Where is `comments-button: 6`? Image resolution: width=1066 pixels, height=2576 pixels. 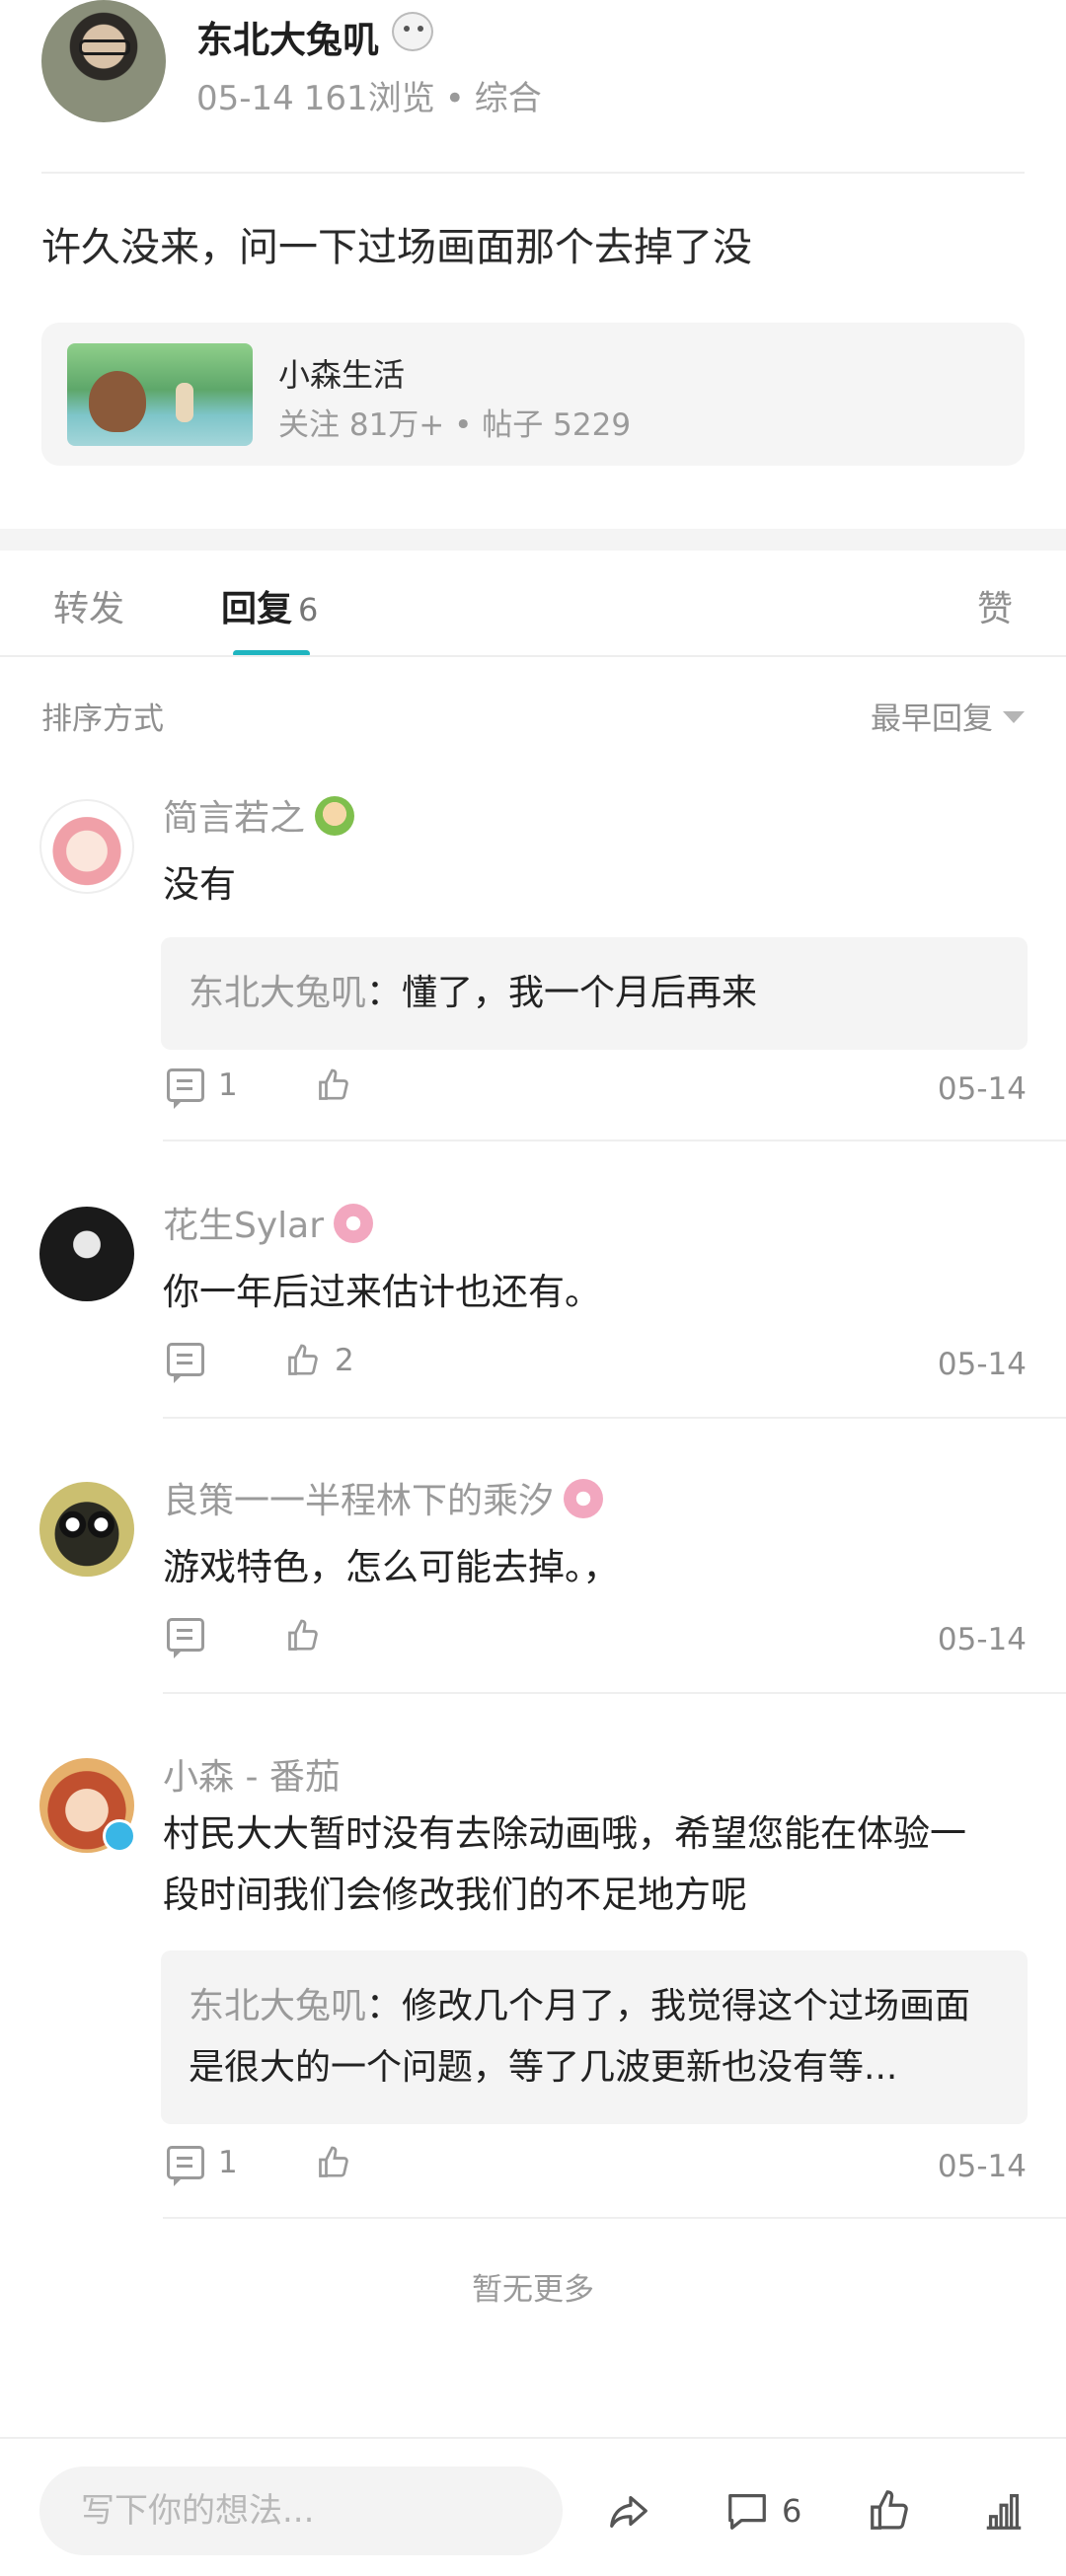
comments-button: 6 is located at coordinates (762, 2511).